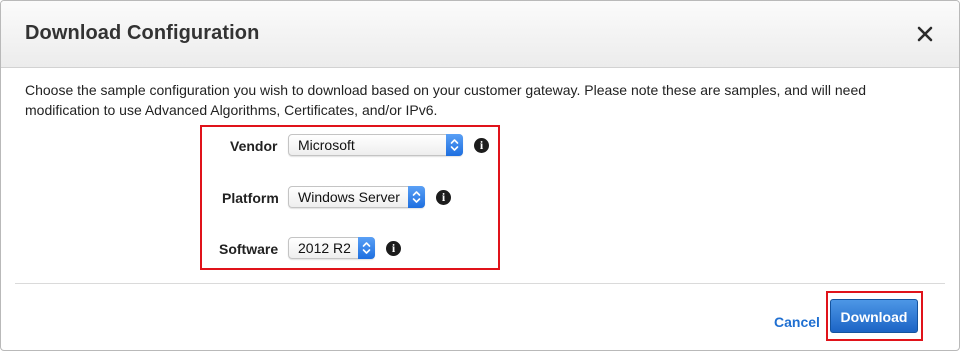 Image resolution: width=960 pixels, height=351 pixels. I want to click on close-icon, so click(925, 34).